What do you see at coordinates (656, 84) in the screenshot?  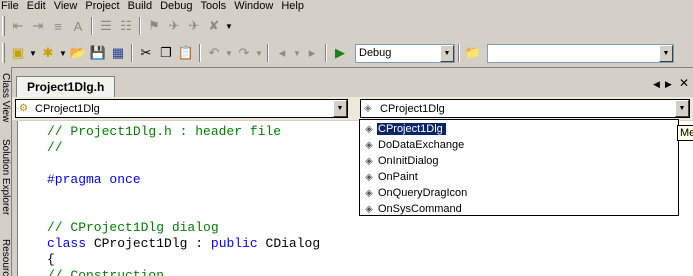 I see `scroll-left-icon: ◀` at bounding box center [656, 84].